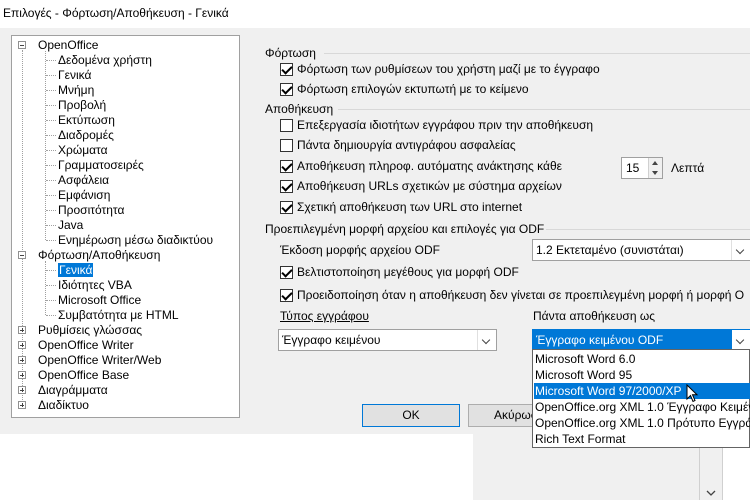 This screenshot has width=750, height=500. Describe the element at coordinates (299, 109) in the screenshot. I see `save-section-label: Αποθήκευση` at that location.